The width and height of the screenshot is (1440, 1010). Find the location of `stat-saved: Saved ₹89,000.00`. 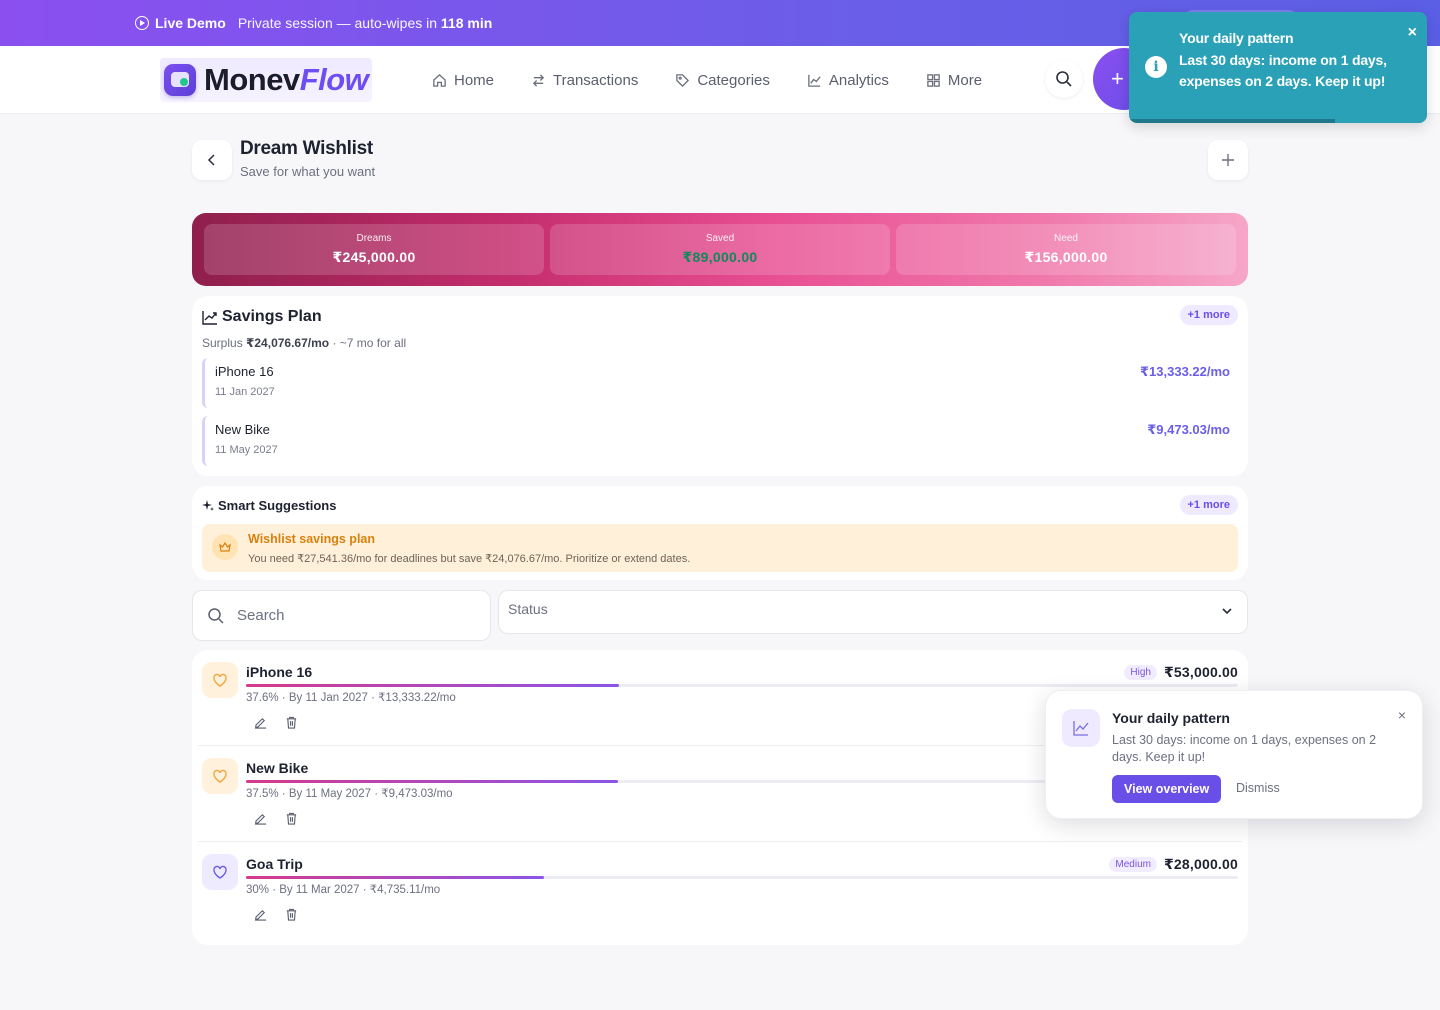

stat-saved: Saved ₹89,000.00 is located at coordinates (720, 249).